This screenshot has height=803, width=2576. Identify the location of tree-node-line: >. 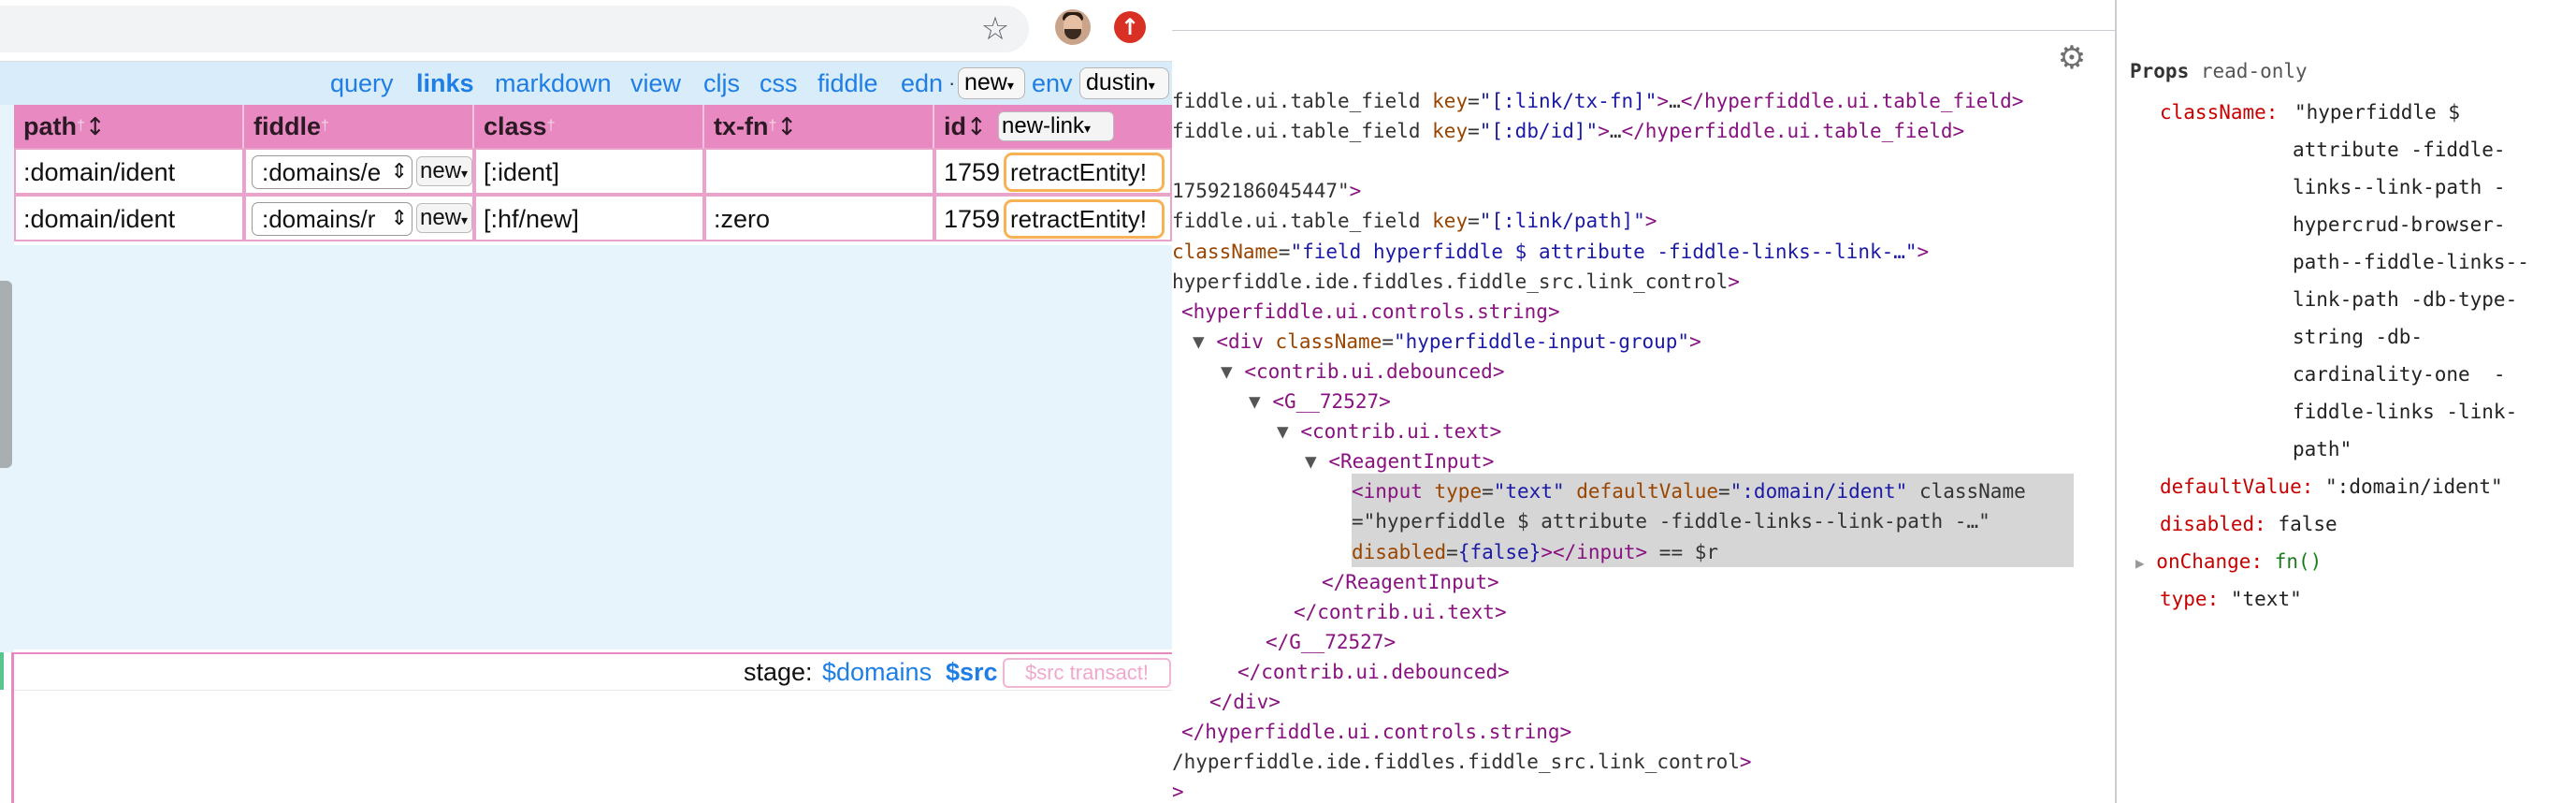
(1178, 790).